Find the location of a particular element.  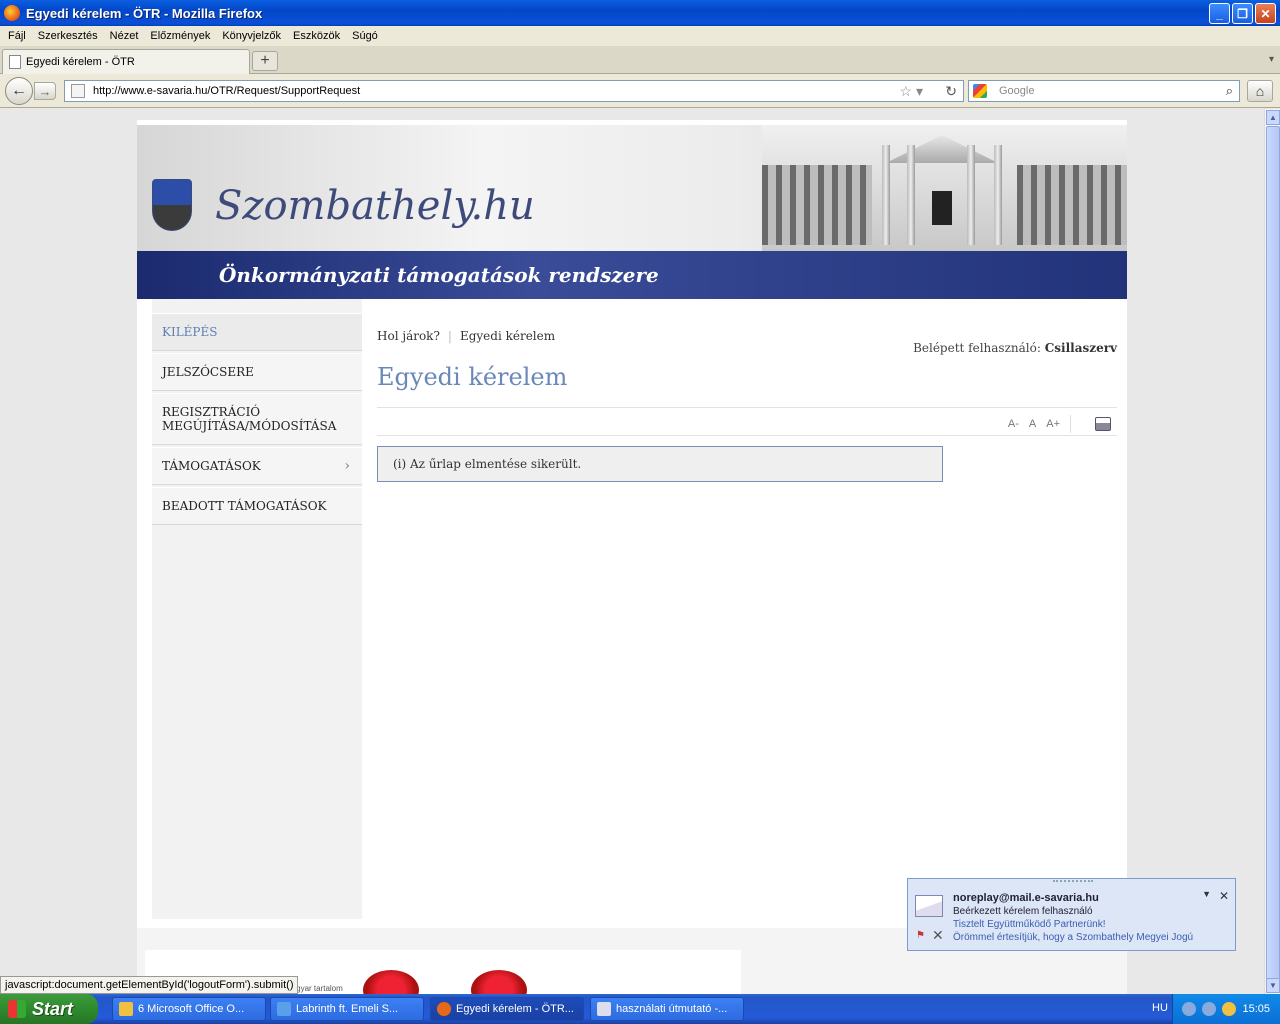

start-button: Start is located at coordinates (49, 1009).